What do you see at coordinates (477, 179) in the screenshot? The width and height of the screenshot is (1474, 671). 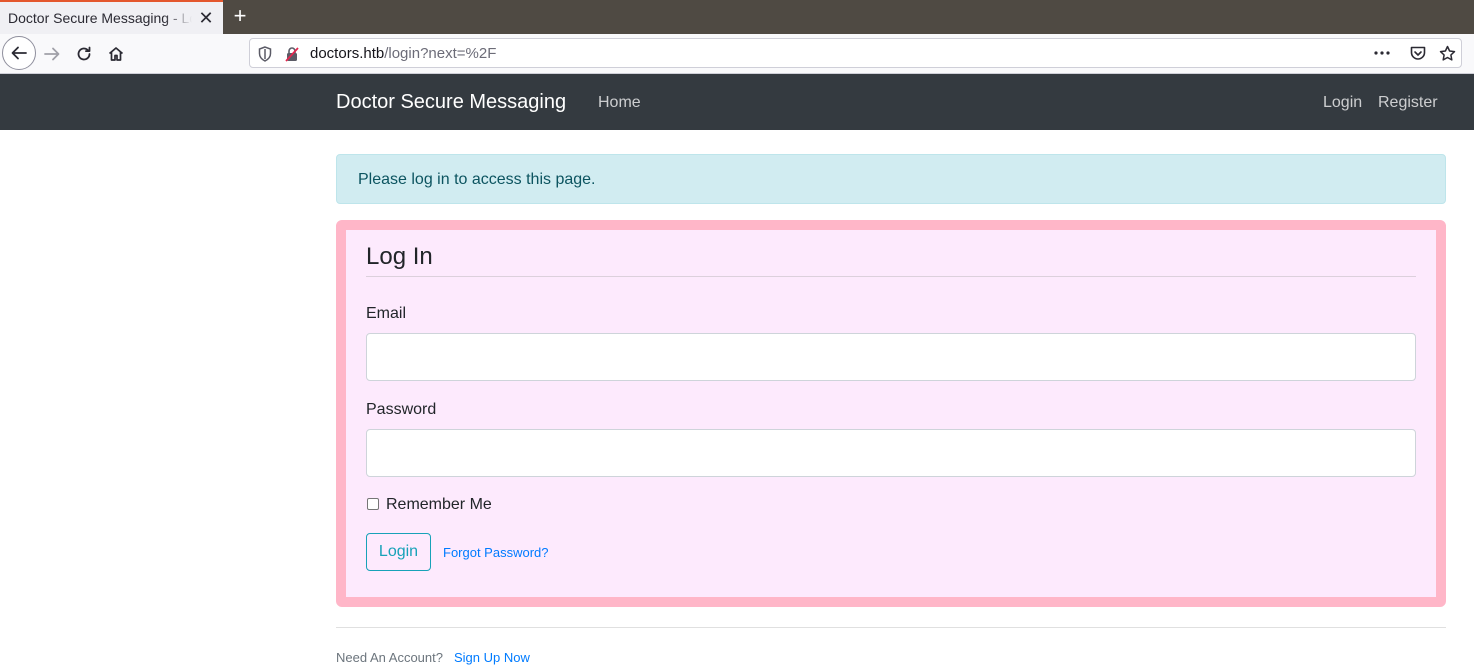 I see `alert-message: Please log in to access this page.` at bounding box center [477, 179].